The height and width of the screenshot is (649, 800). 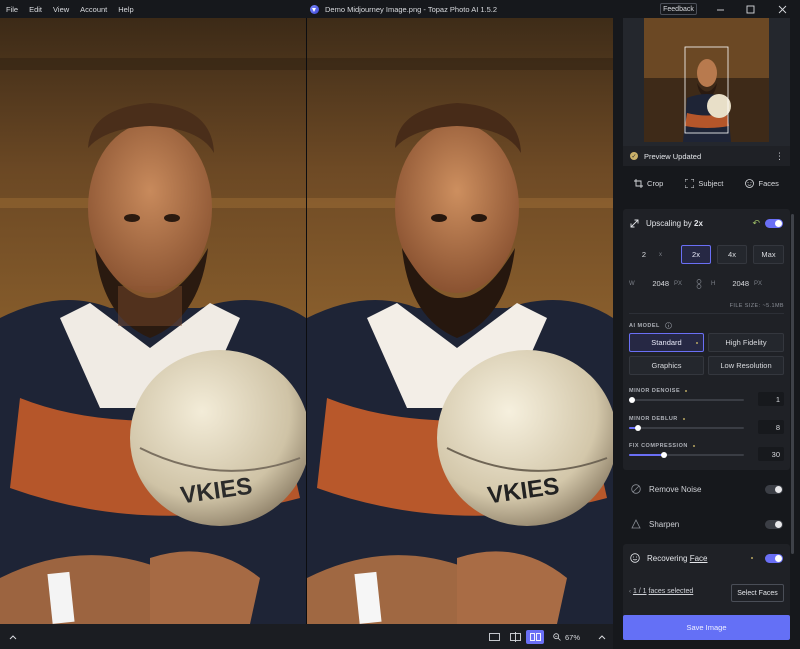 What do you see at coordinates (306, 636) in the screenshot?
I see `bottom-toolbar: 67%` at bounding box center [306, 636].